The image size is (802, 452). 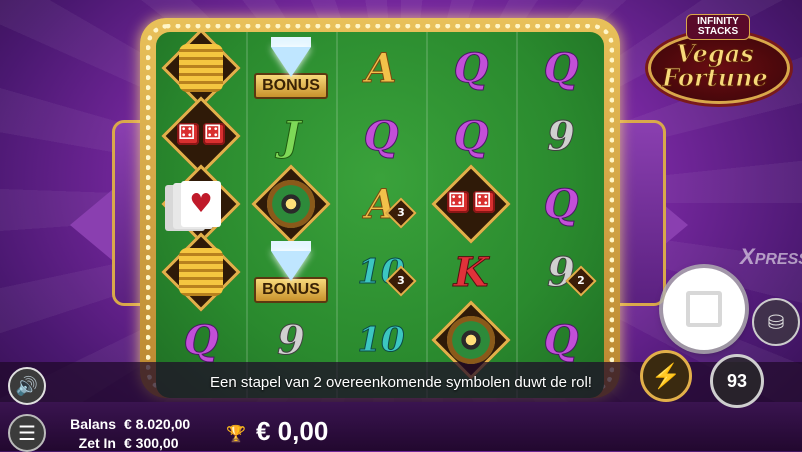 I want to click on menu-button: ☰, so click(x=27, y=433).